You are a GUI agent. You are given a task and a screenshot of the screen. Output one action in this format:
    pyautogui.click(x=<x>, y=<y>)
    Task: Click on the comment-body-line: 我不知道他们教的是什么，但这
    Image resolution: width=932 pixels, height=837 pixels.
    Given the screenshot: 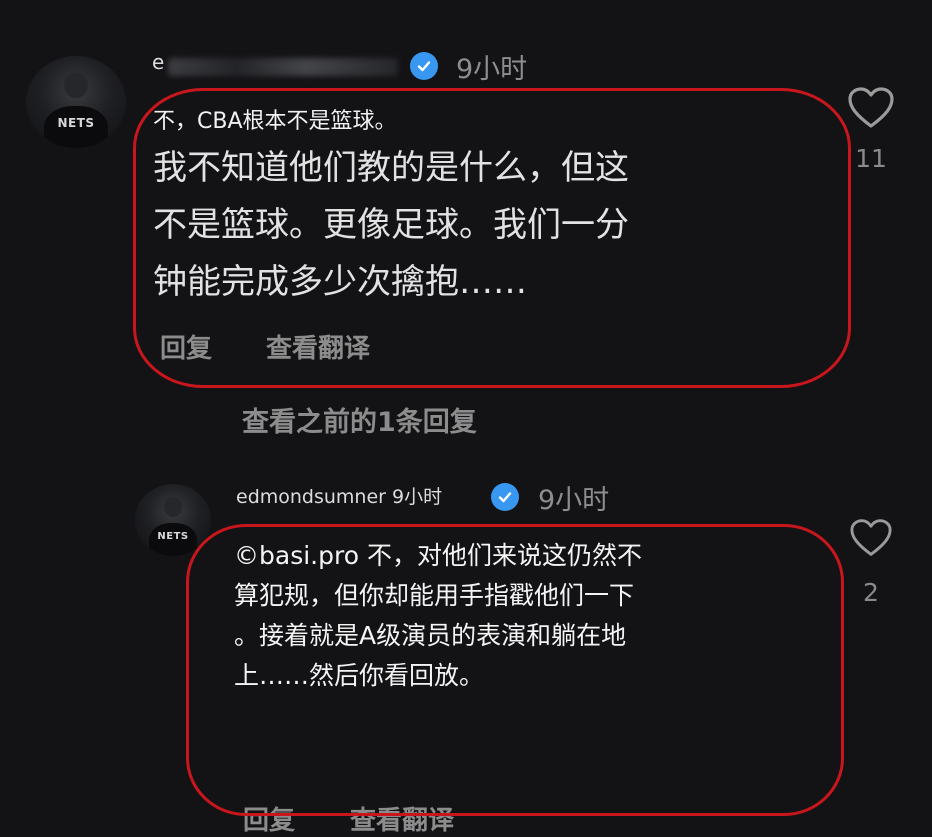 What is the action you would take?
    pyautogui.click(x=391, y=168)
    